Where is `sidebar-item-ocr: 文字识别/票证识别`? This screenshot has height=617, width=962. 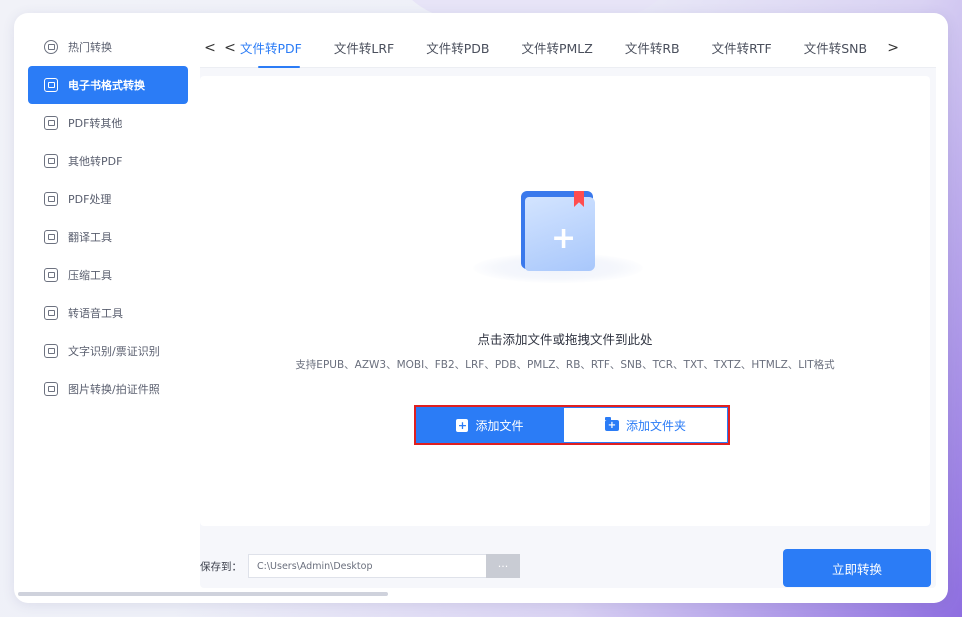 sidebar-item-ocr: 文字识别/票证识别 is located at coordinates (108, 351).